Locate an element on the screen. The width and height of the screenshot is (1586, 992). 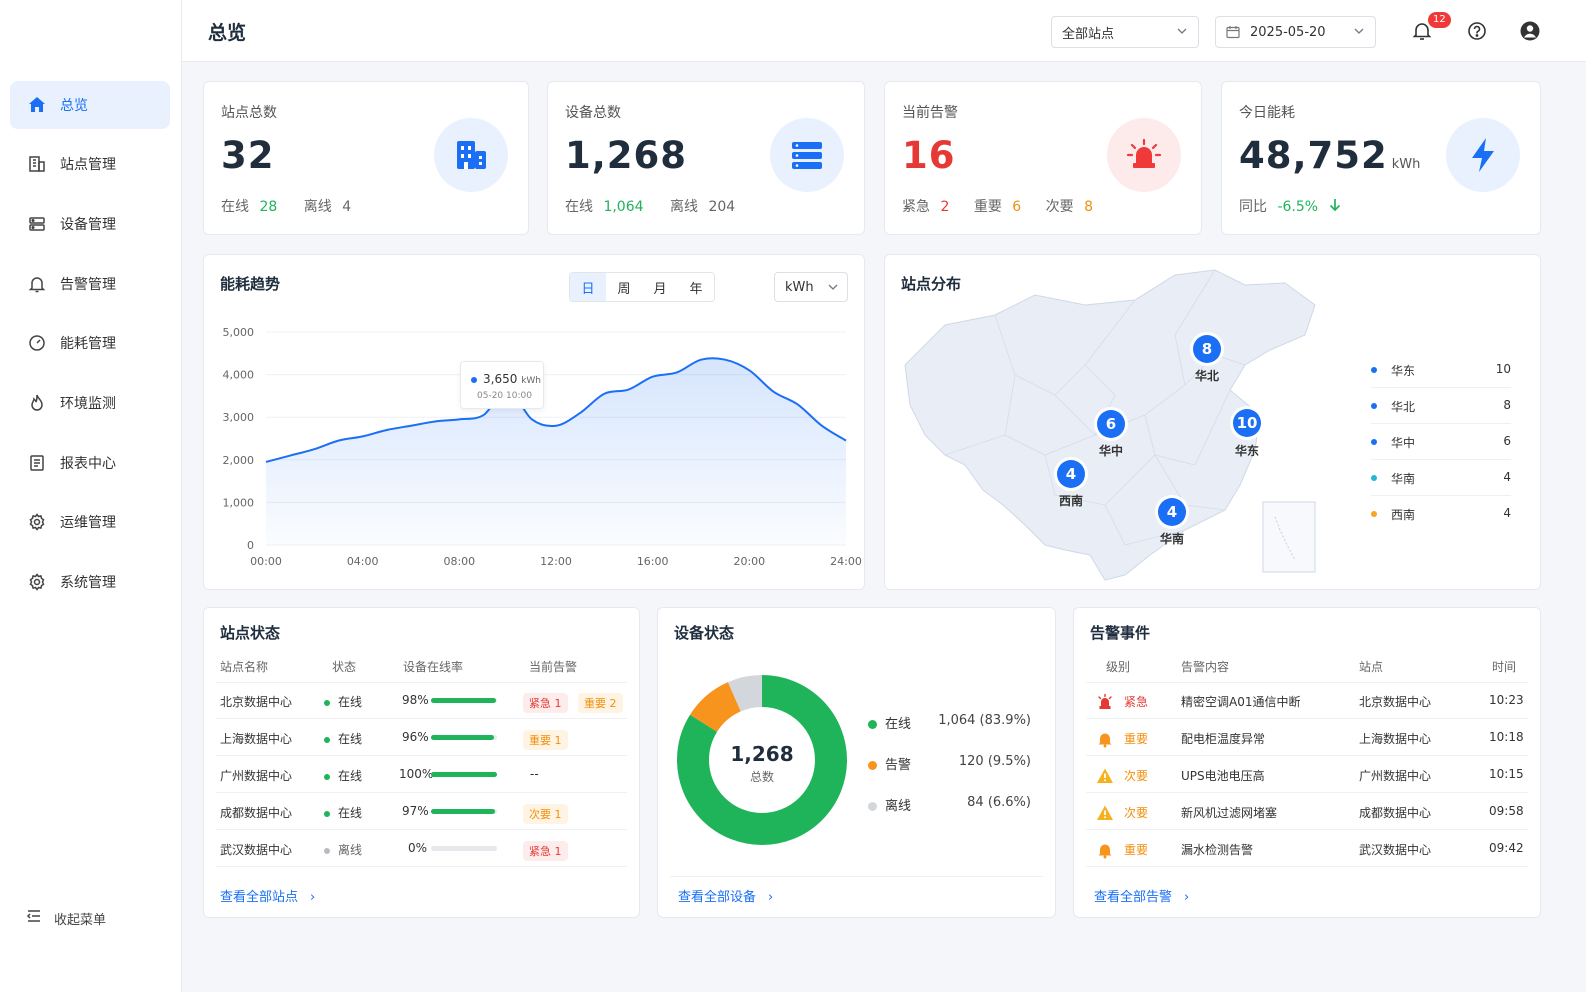
table-row: 成都数据中心 在线 97% 次要 1 is located at coordinates (421, 811).